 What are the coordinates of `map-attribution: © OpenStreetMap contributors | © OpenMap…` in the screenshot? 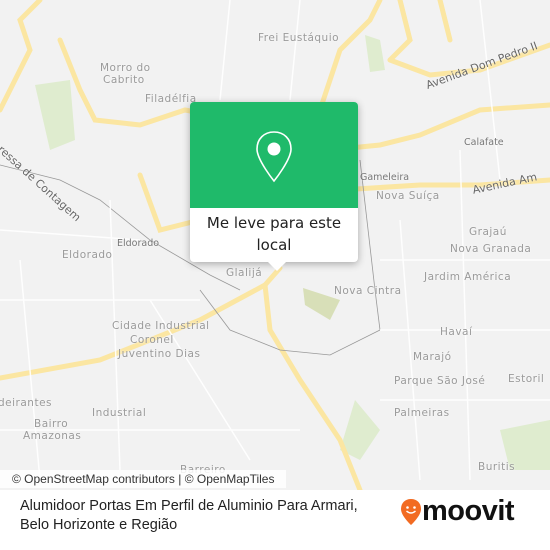 It's located at (143, 479).